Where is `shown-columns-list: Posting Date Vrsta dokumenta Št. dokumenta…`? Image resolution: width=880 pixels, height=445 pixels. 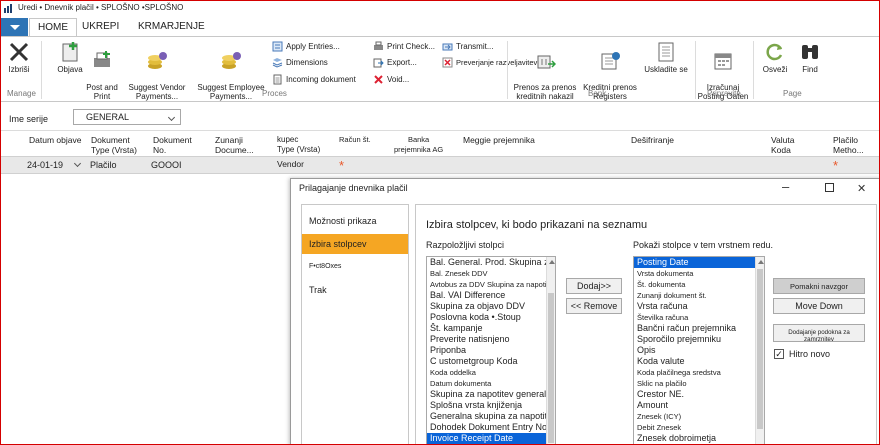 shown-columns-list: Posting Date Vrsta dokumenta Št. dokumenta… is located at coordinates (699, 350).